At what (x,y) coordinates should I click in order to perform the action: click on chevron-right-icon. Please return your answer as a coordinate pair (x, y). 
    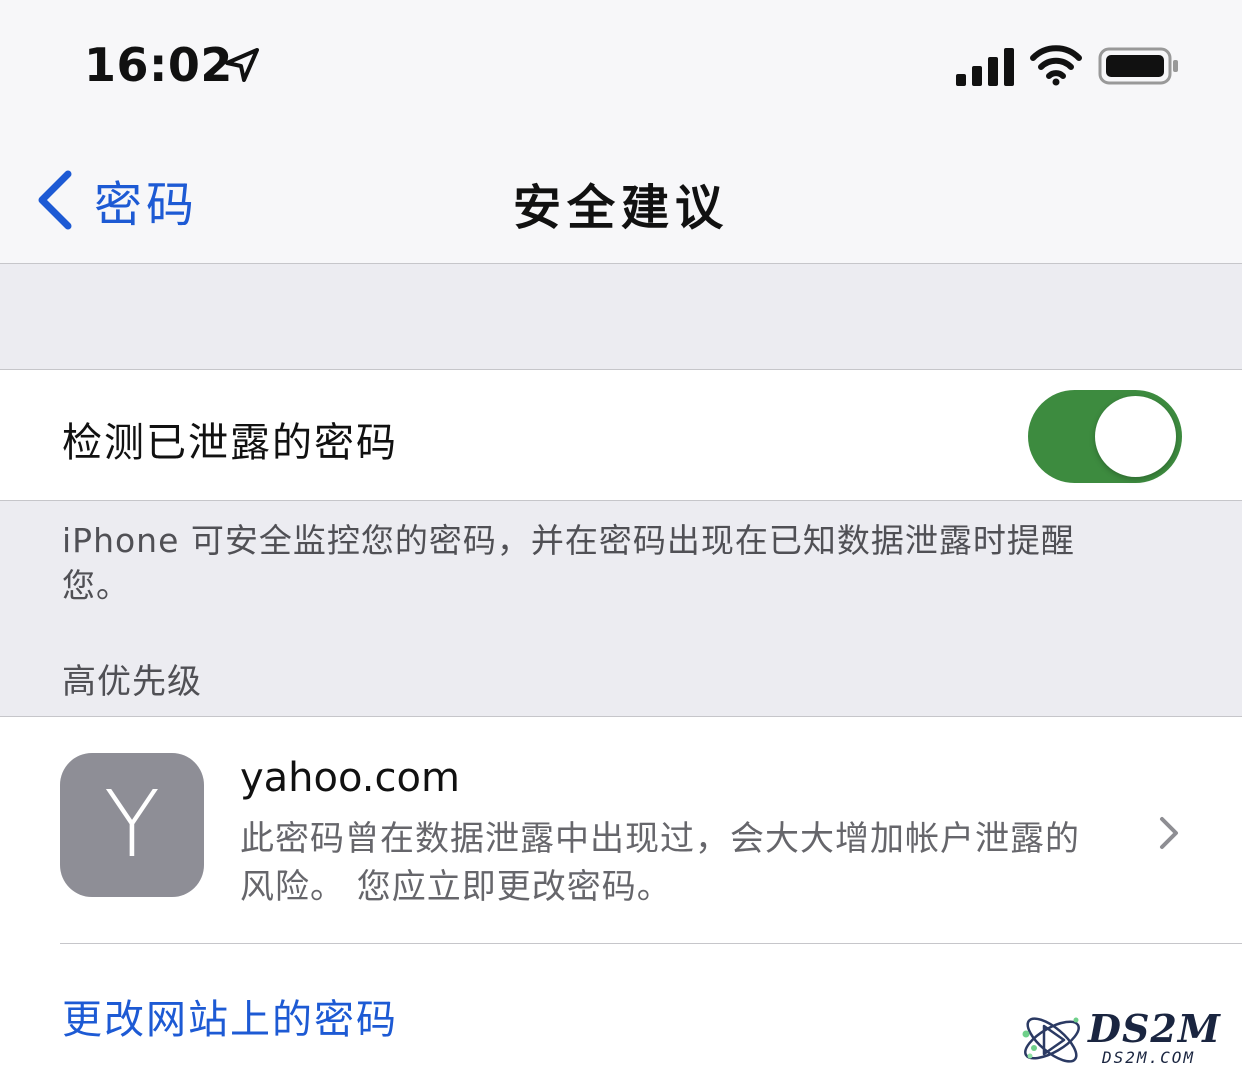
    Looking at the image, I should click on (1169, 833).